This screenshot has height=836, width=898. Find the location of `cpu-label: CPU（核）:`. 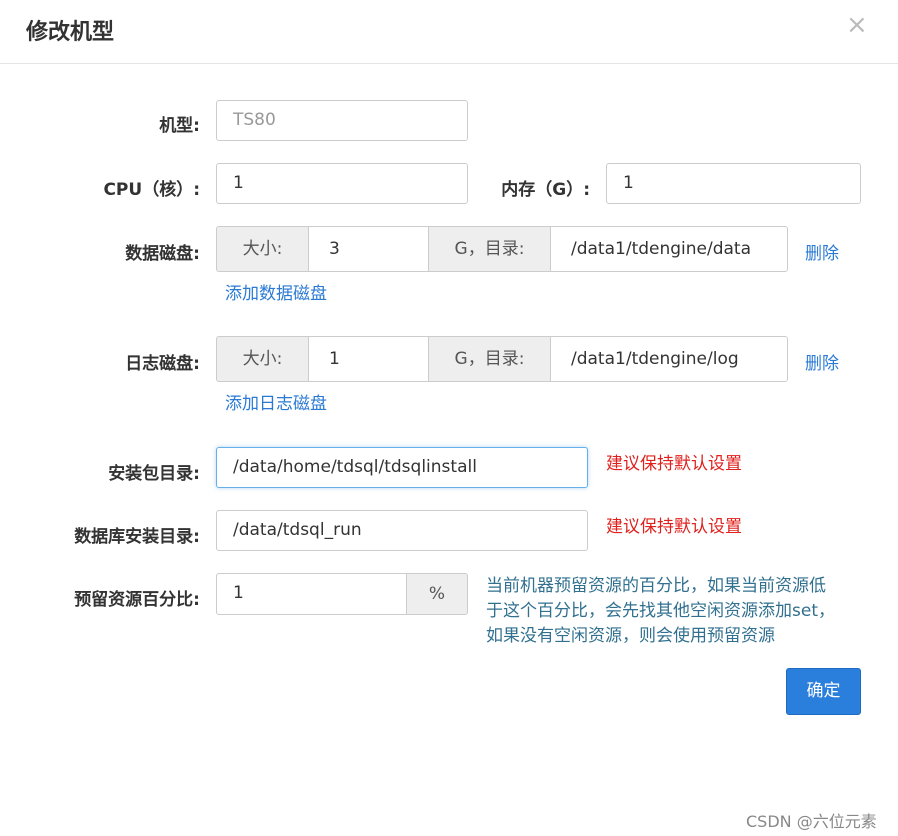

cpu-label: CPU（核）: is located at coordinates (151, 190).